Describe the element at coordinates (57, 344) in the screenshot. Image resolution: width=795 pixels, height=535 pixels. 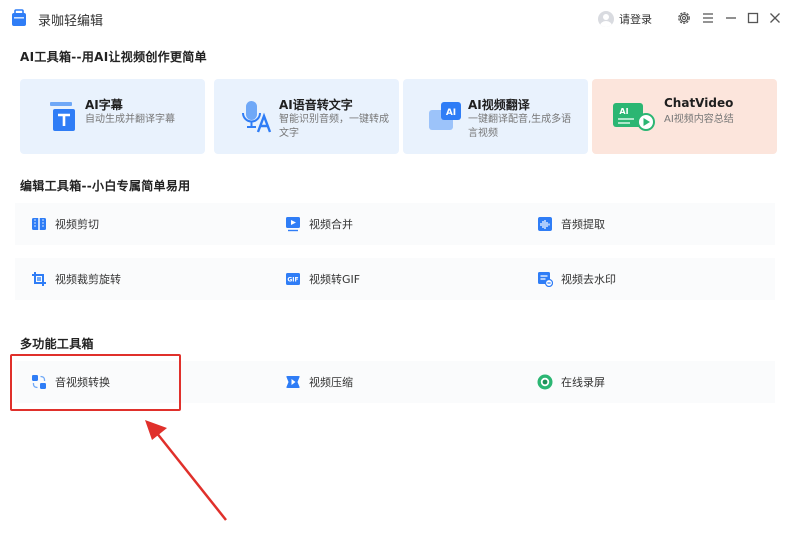
I see `multi-section-title: 多功能工具箱` at that location.